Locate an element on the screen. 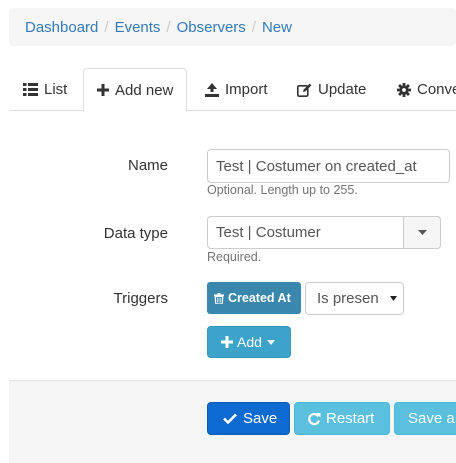  tab-convert: Conve is located at coordinates (426, 89).